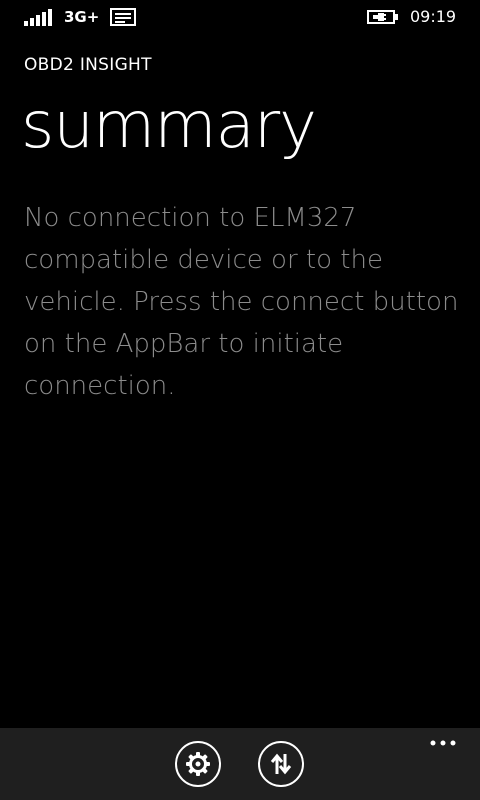 The image size is (480, 800). I want to click on app-bar, so click(240, 764).